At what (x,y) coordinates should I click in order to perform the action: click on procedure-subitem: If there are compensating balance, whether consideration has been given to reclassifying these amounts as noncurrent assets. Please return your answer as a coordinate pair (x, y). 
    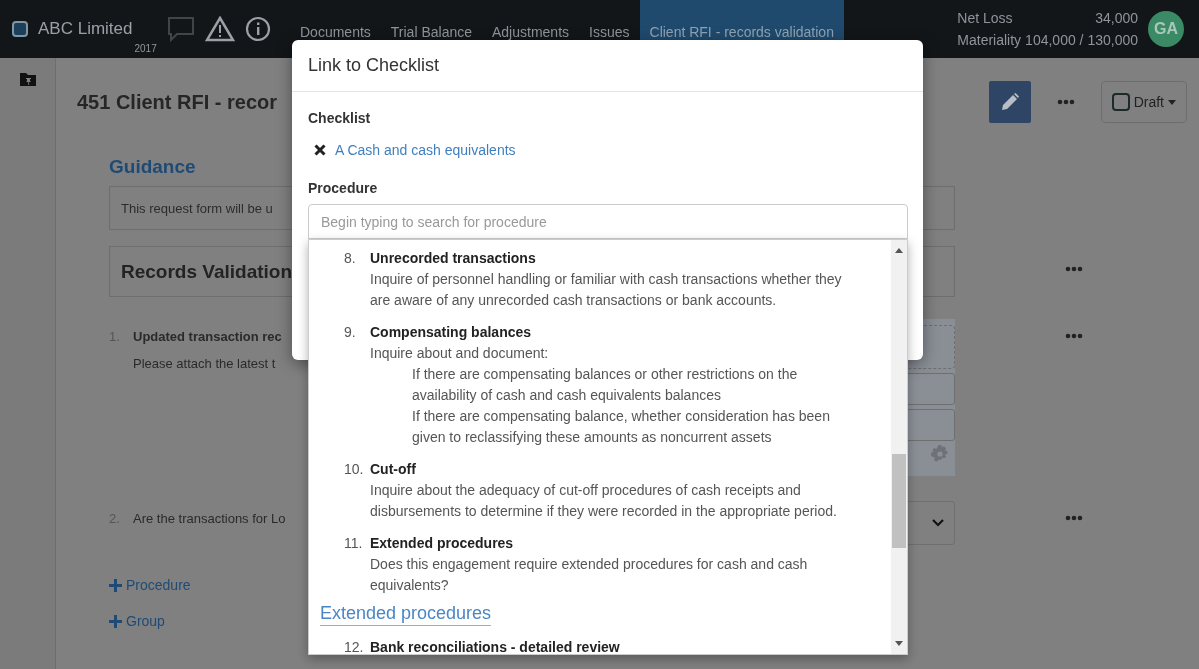
    Looking at the image, I should click on (621, 427).